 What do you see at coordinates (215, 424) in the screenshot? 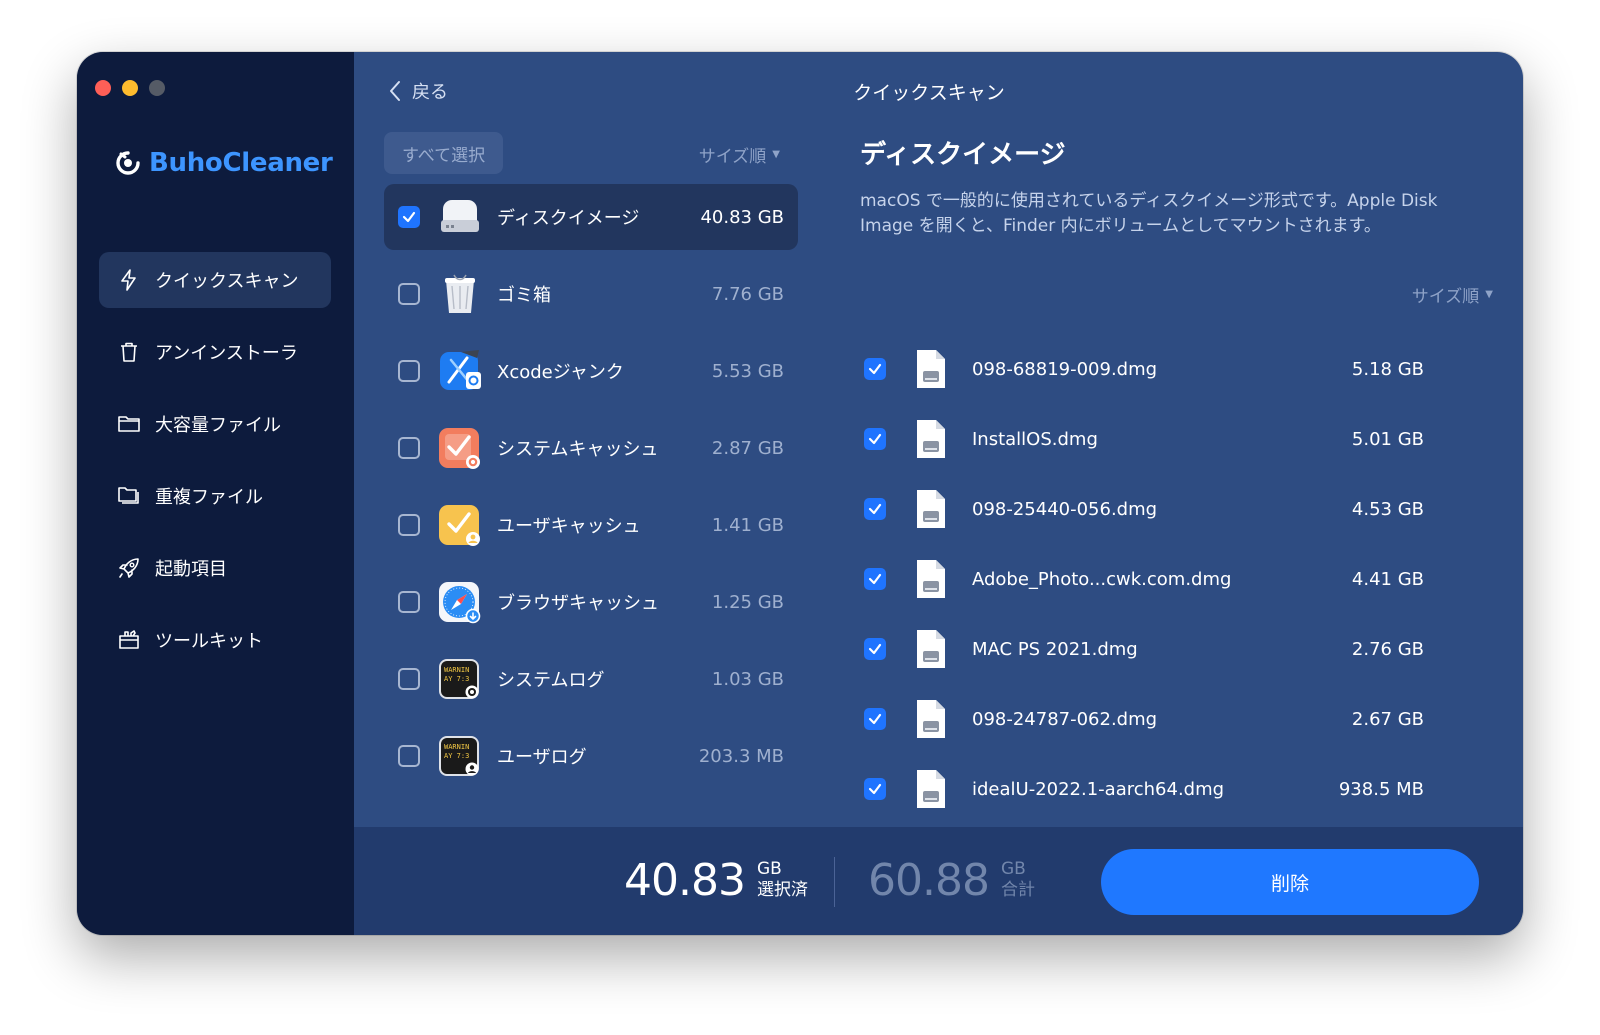
I see `sidebar-item-large-files: 大容量ファイル` at bounding box center [215, 424].